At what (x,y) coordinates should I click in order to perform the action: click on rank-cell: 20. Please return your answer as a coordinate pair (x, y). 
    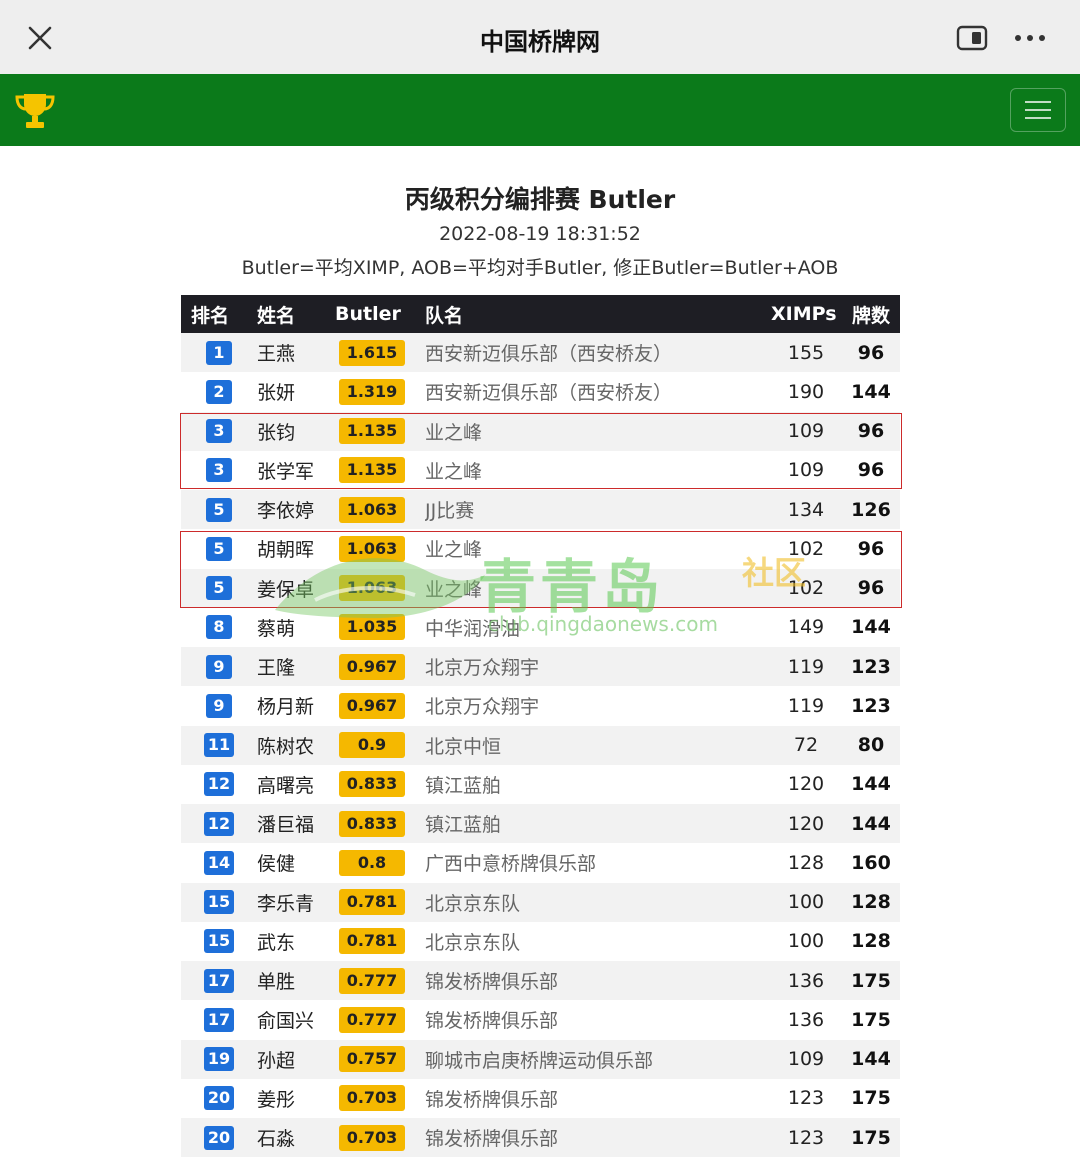
    Looking at the image, I should click on (219, 1137).